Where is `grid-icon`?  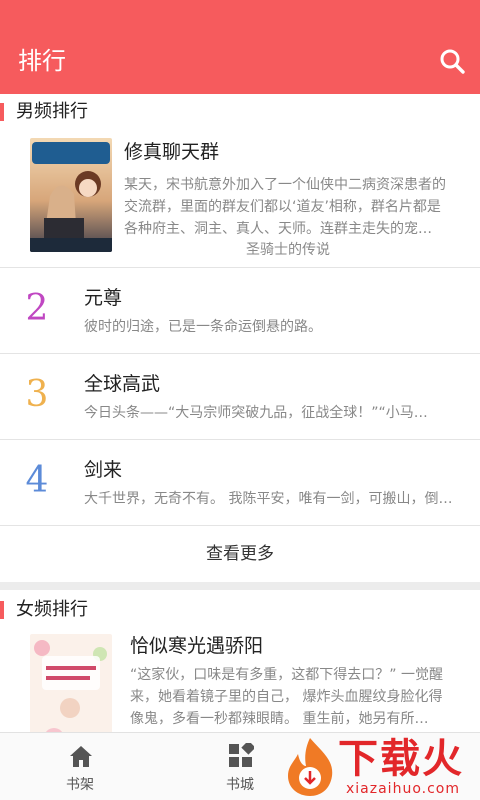
grid-icon is located at coordinates (241, 755).